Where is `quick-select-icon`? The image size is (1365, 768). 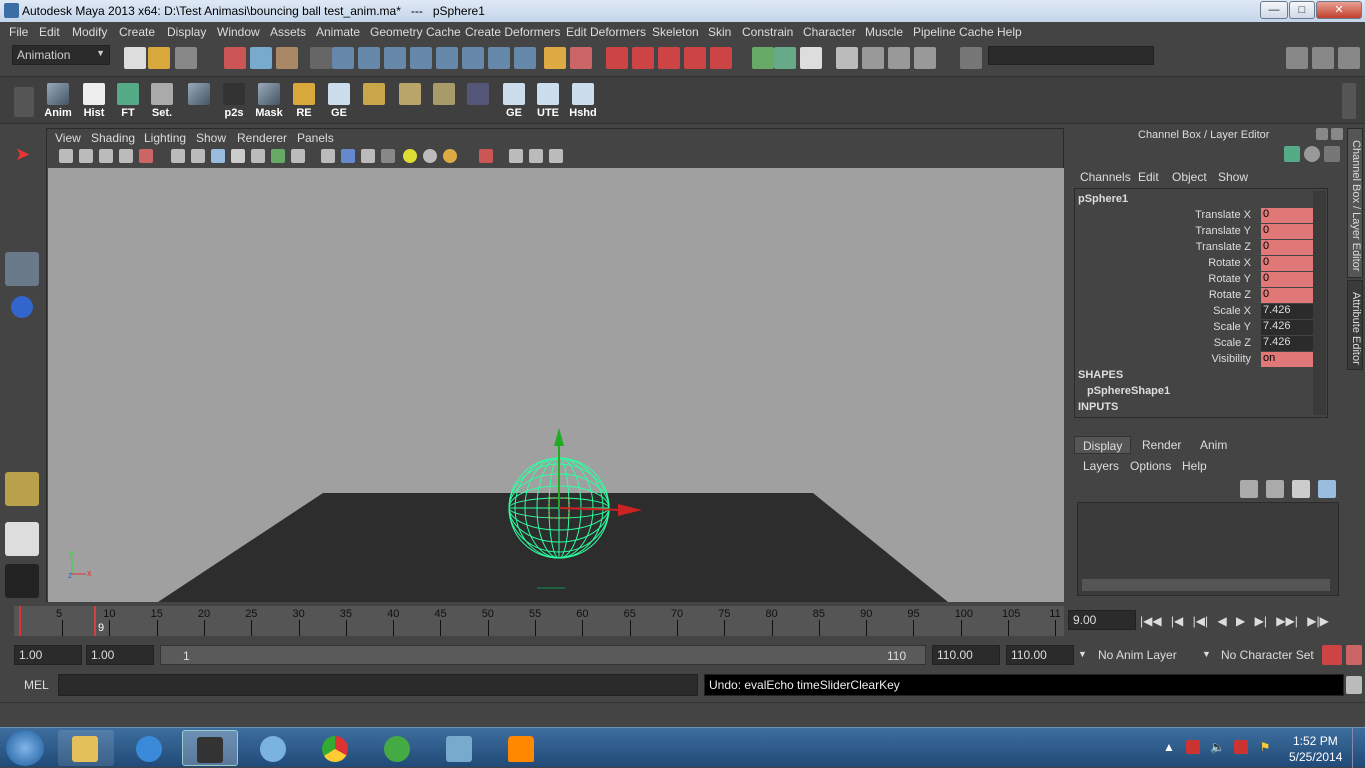 quick-select-icon is located at coordinates (971, 58).